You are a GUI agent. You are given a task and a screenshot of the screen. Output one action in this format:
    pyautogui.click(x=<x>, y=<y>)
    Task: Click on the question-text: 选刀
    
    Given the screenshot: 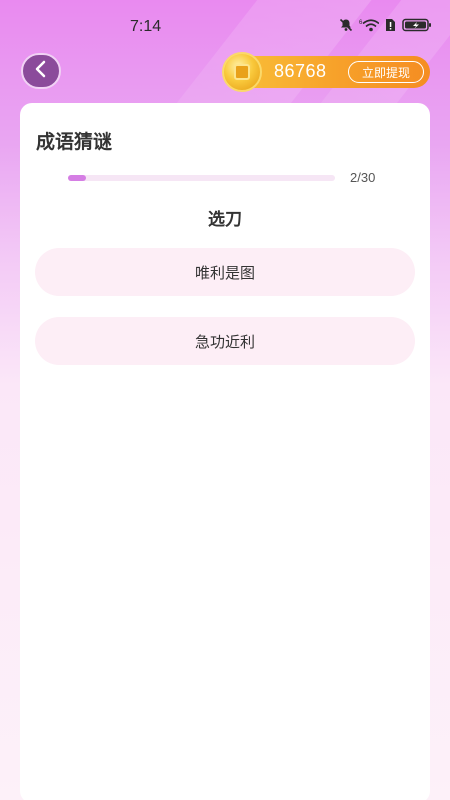 What is the action you would take?
    pyautogui.click(x=225, y=220)
    